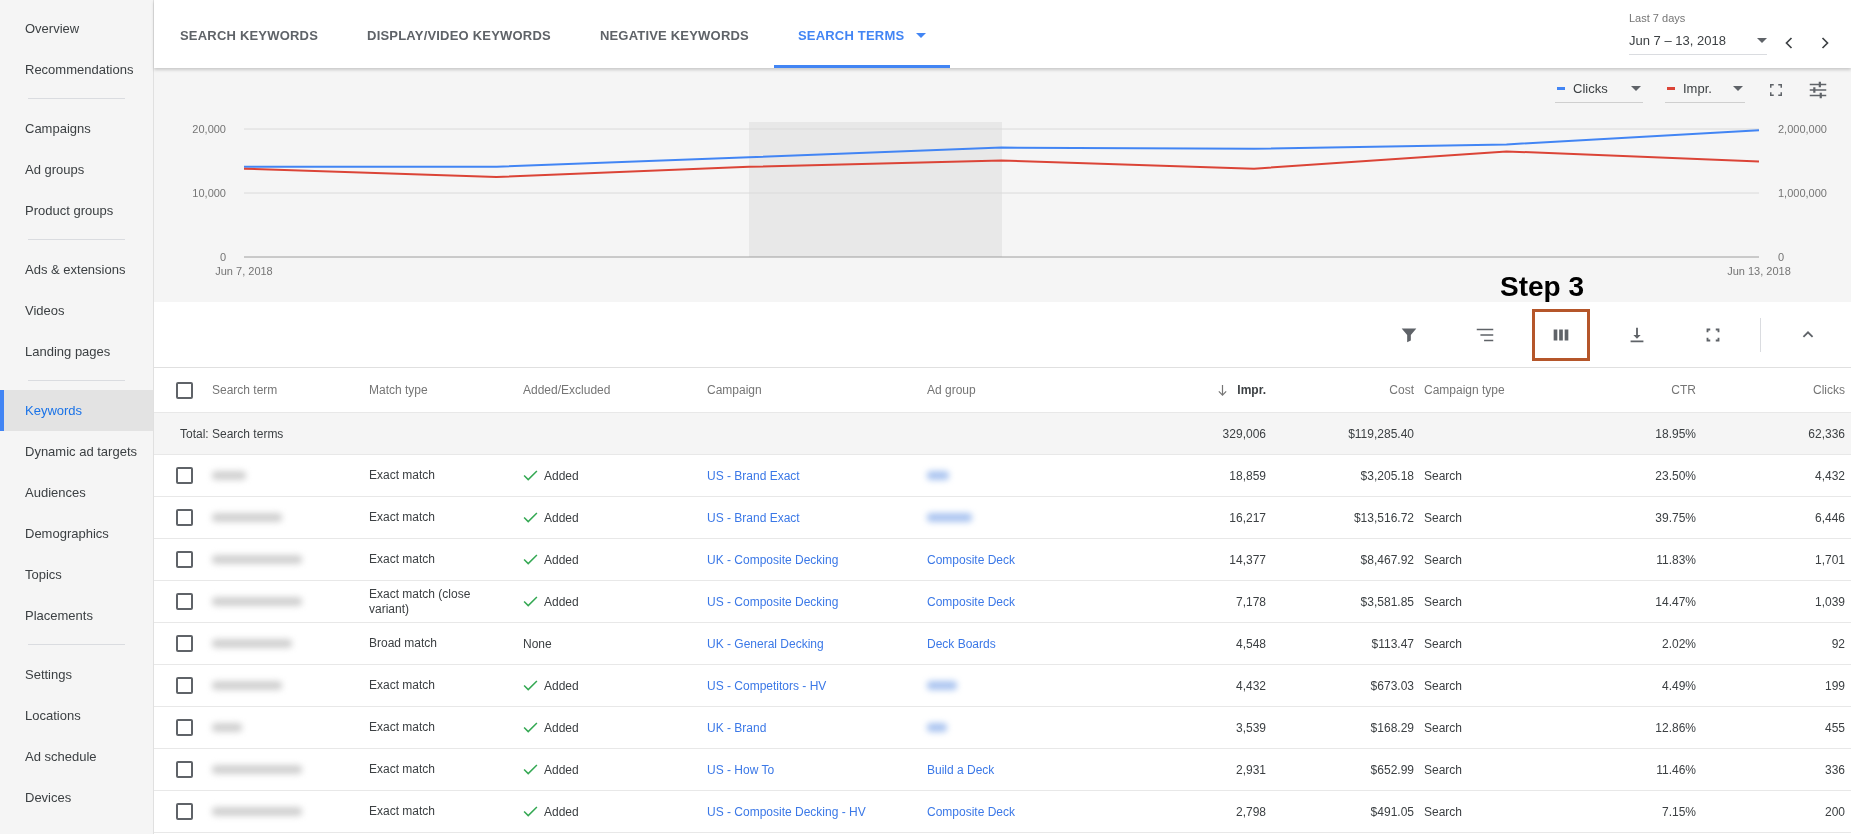 Image resolution: width=1851 pixels, height=834 pixels. What do you see at coordinates (1776, 90) in the screenshot?
I see `fullscreen-icon` at bounding box center [1776, 90].